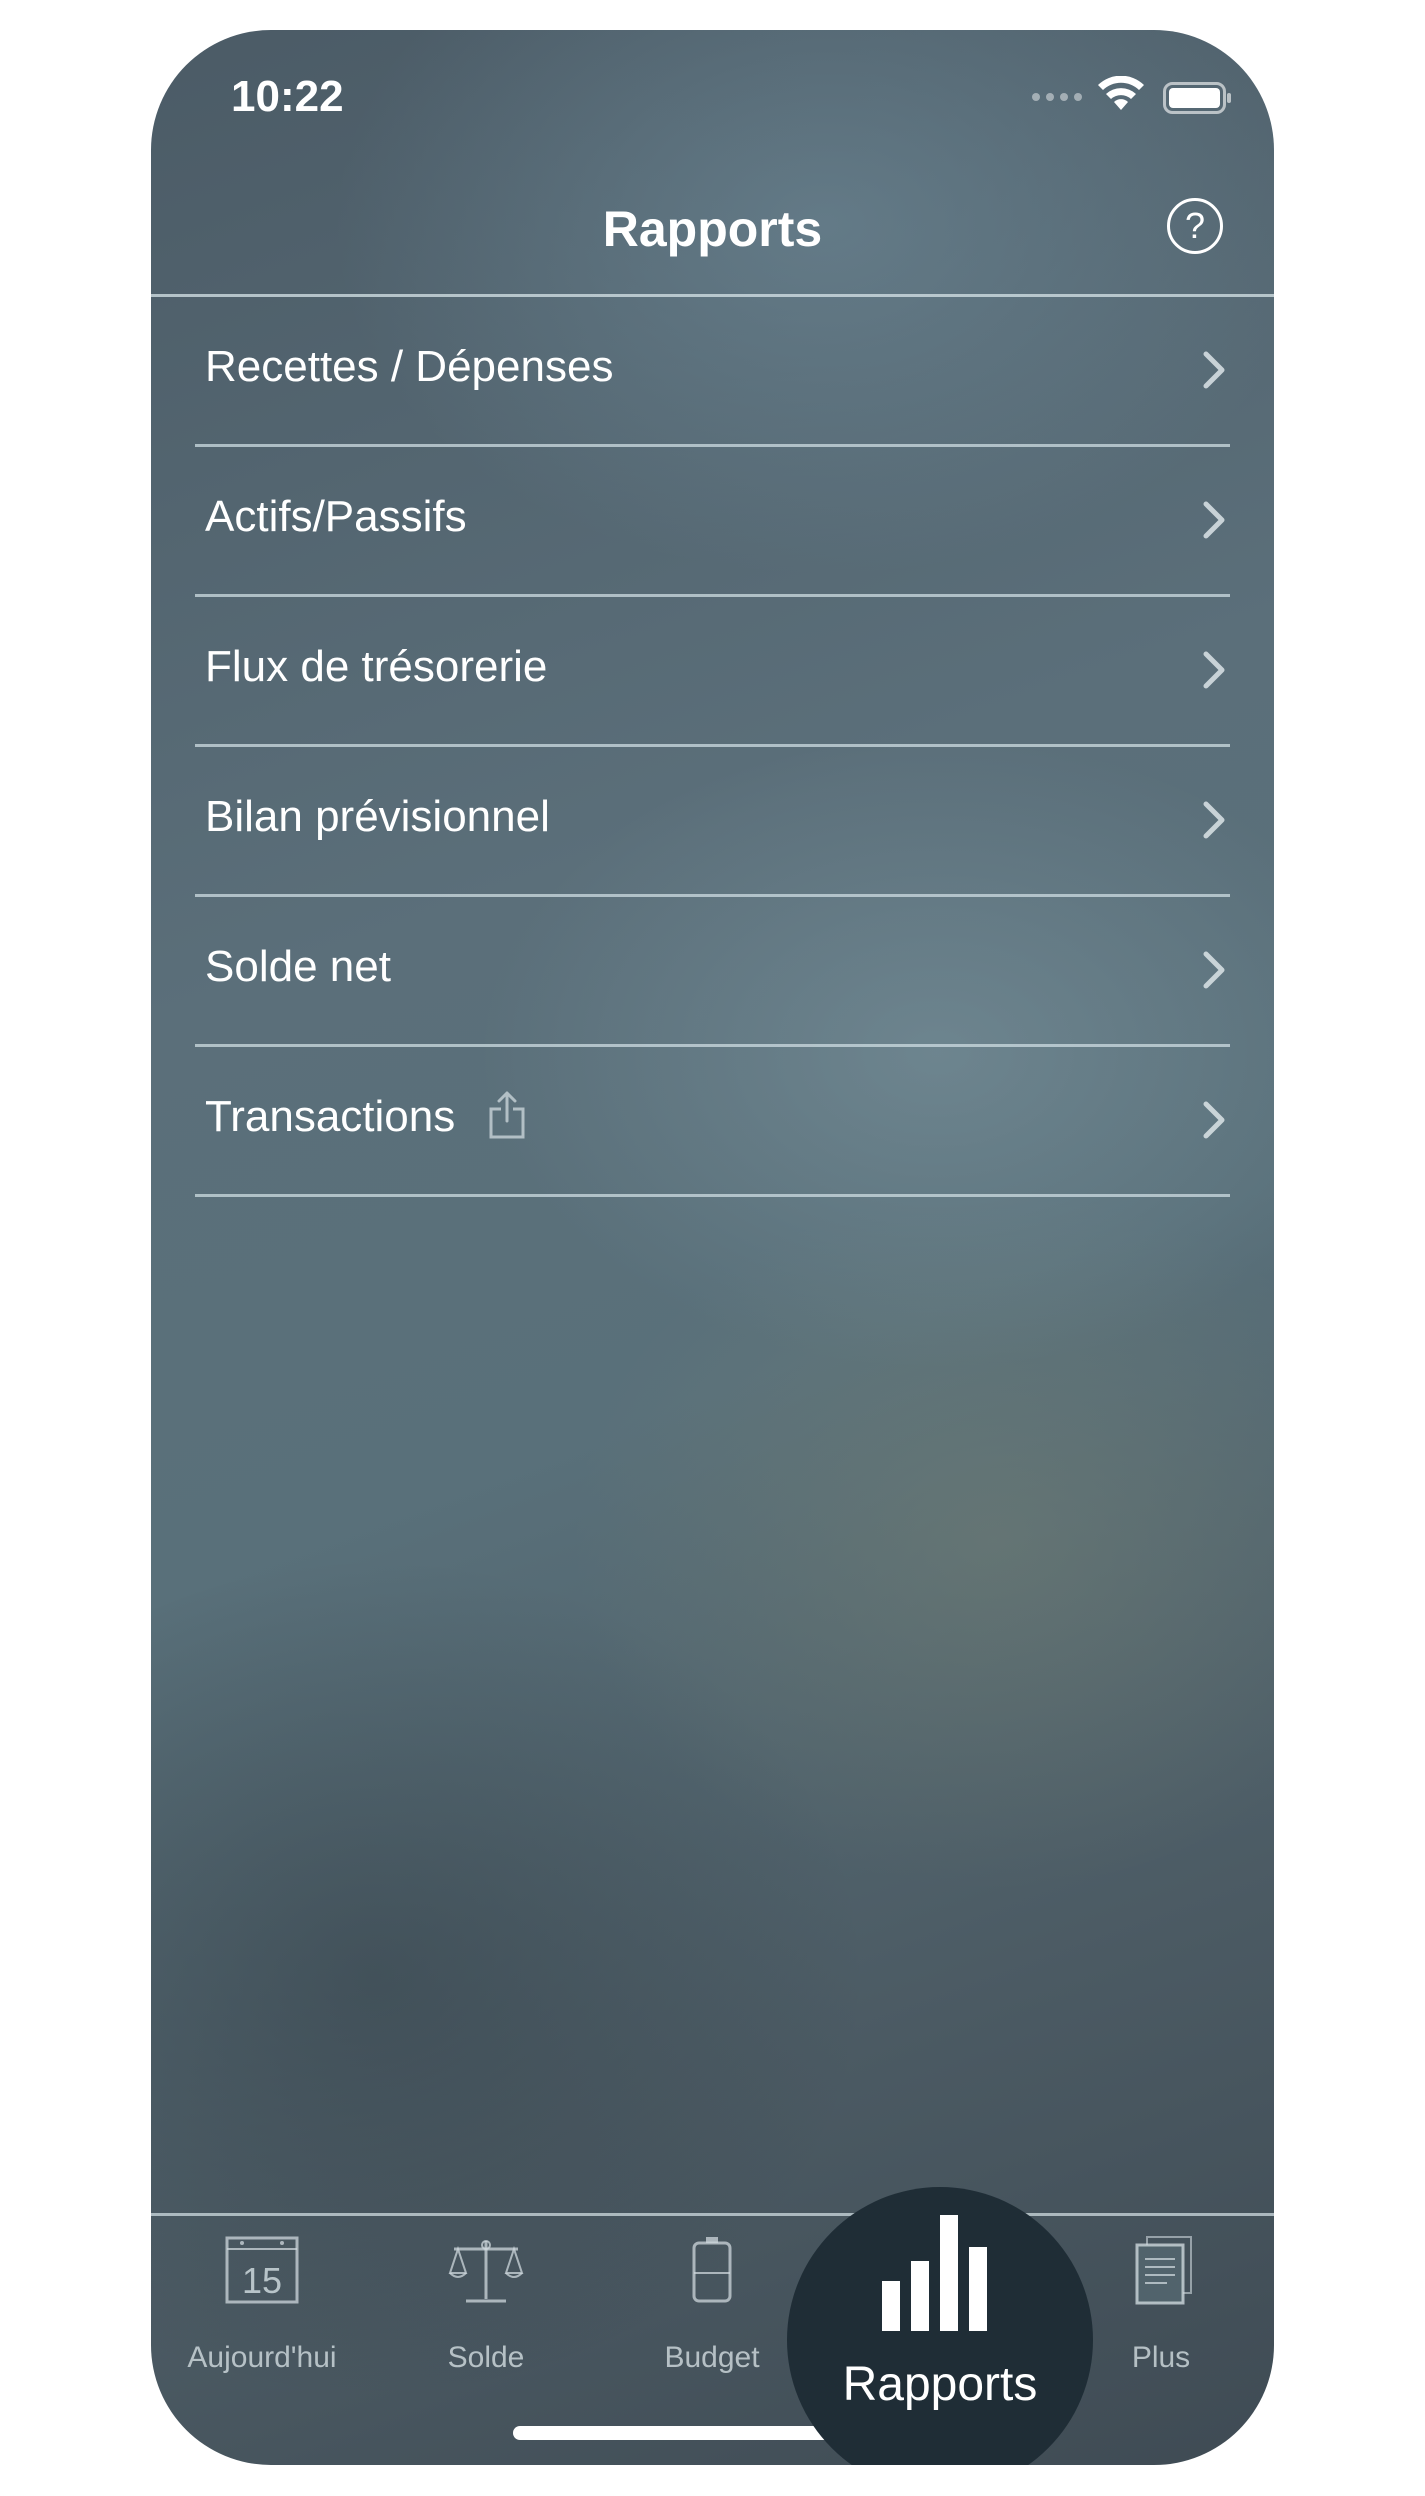 This screenshot has width=1425, height=2496. I want to click on list-item-solde-net: Solde net, so click(712, 972).